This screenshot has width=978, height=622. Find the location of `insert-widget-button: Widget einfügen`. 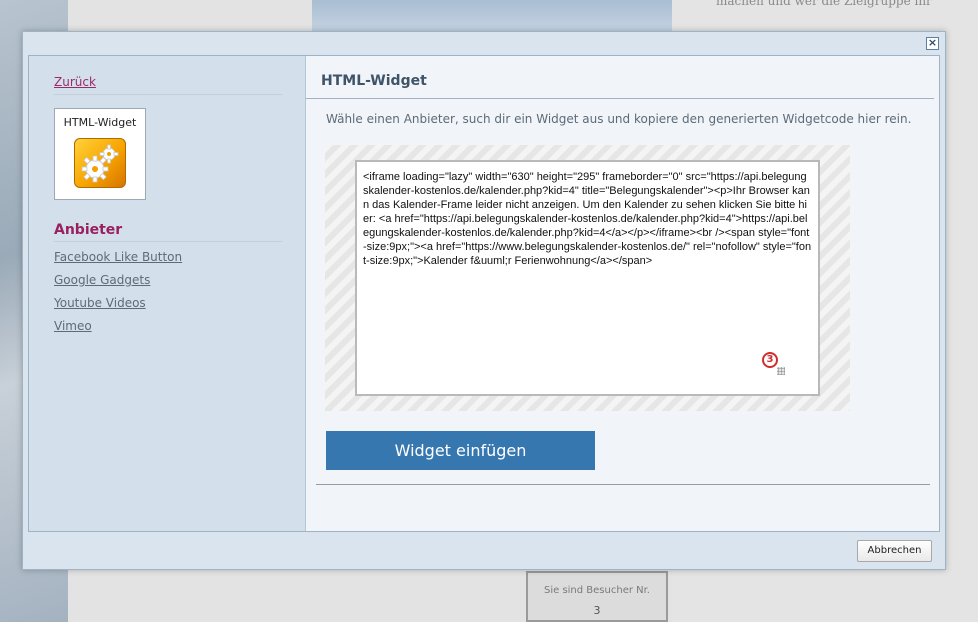

insert-widget-button: Widget einfügen is located at coordinates (460, 450).